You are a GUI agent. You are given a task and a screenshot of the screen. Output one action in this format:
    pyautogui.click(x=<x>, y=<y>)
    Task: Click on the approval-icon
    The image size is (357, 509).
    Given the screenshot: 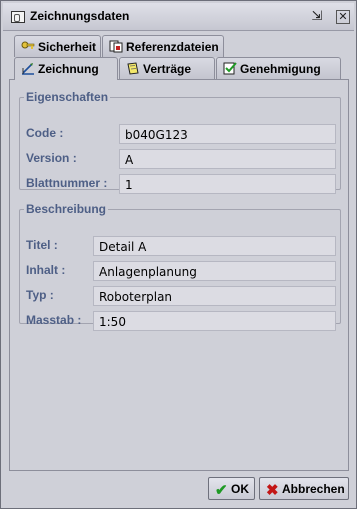 What is the action you would take?
    pyautogui.click(x=230, y=68)
    